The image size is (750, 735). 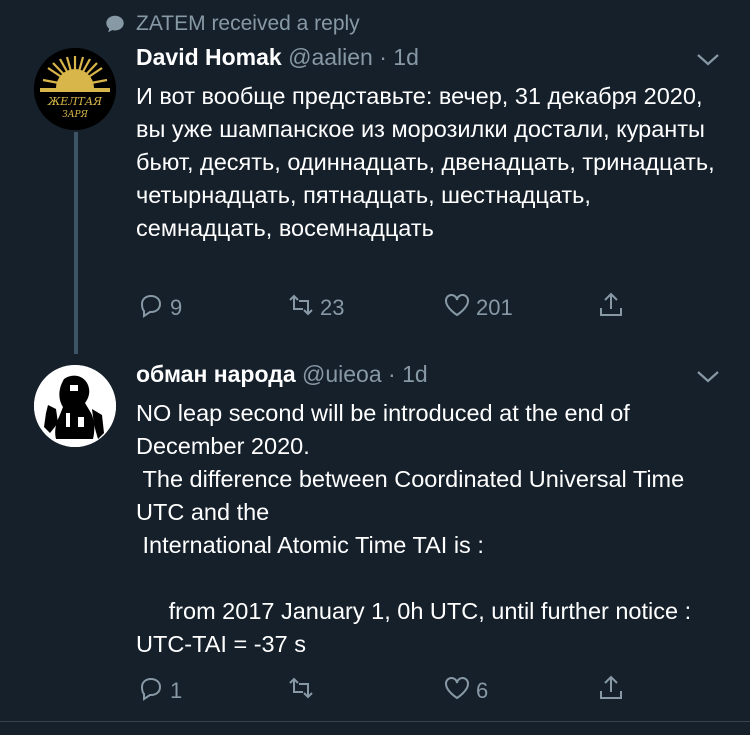 What do you see at coordinates (386, 691) in the screenshot?
I see `tweet-actions: 1 6` at bounding box center [386, 691].